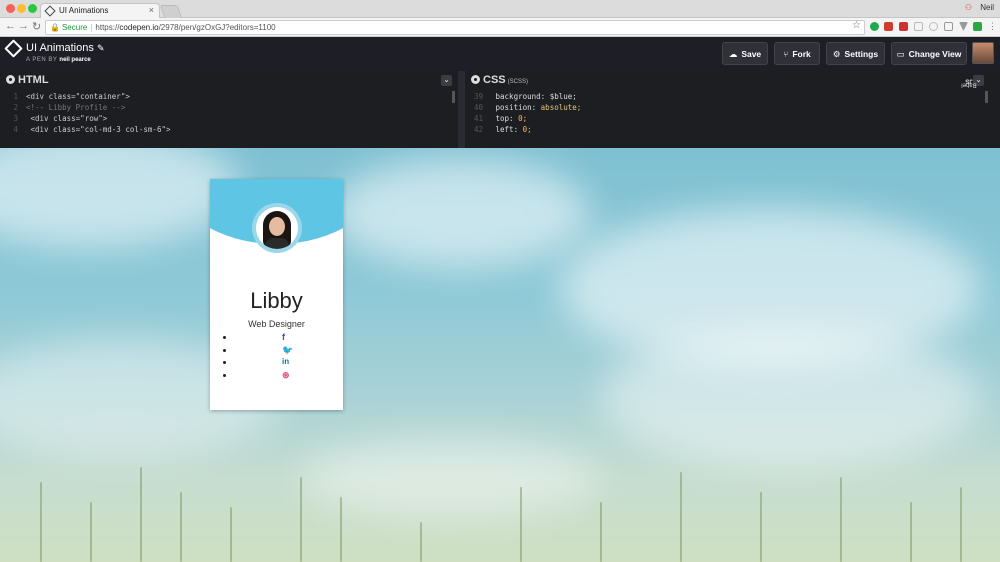  What do you see at coordinates (55, 27) in the screenshot?
I see `lock-icon: 🔒` at bounding box center [55, 27].